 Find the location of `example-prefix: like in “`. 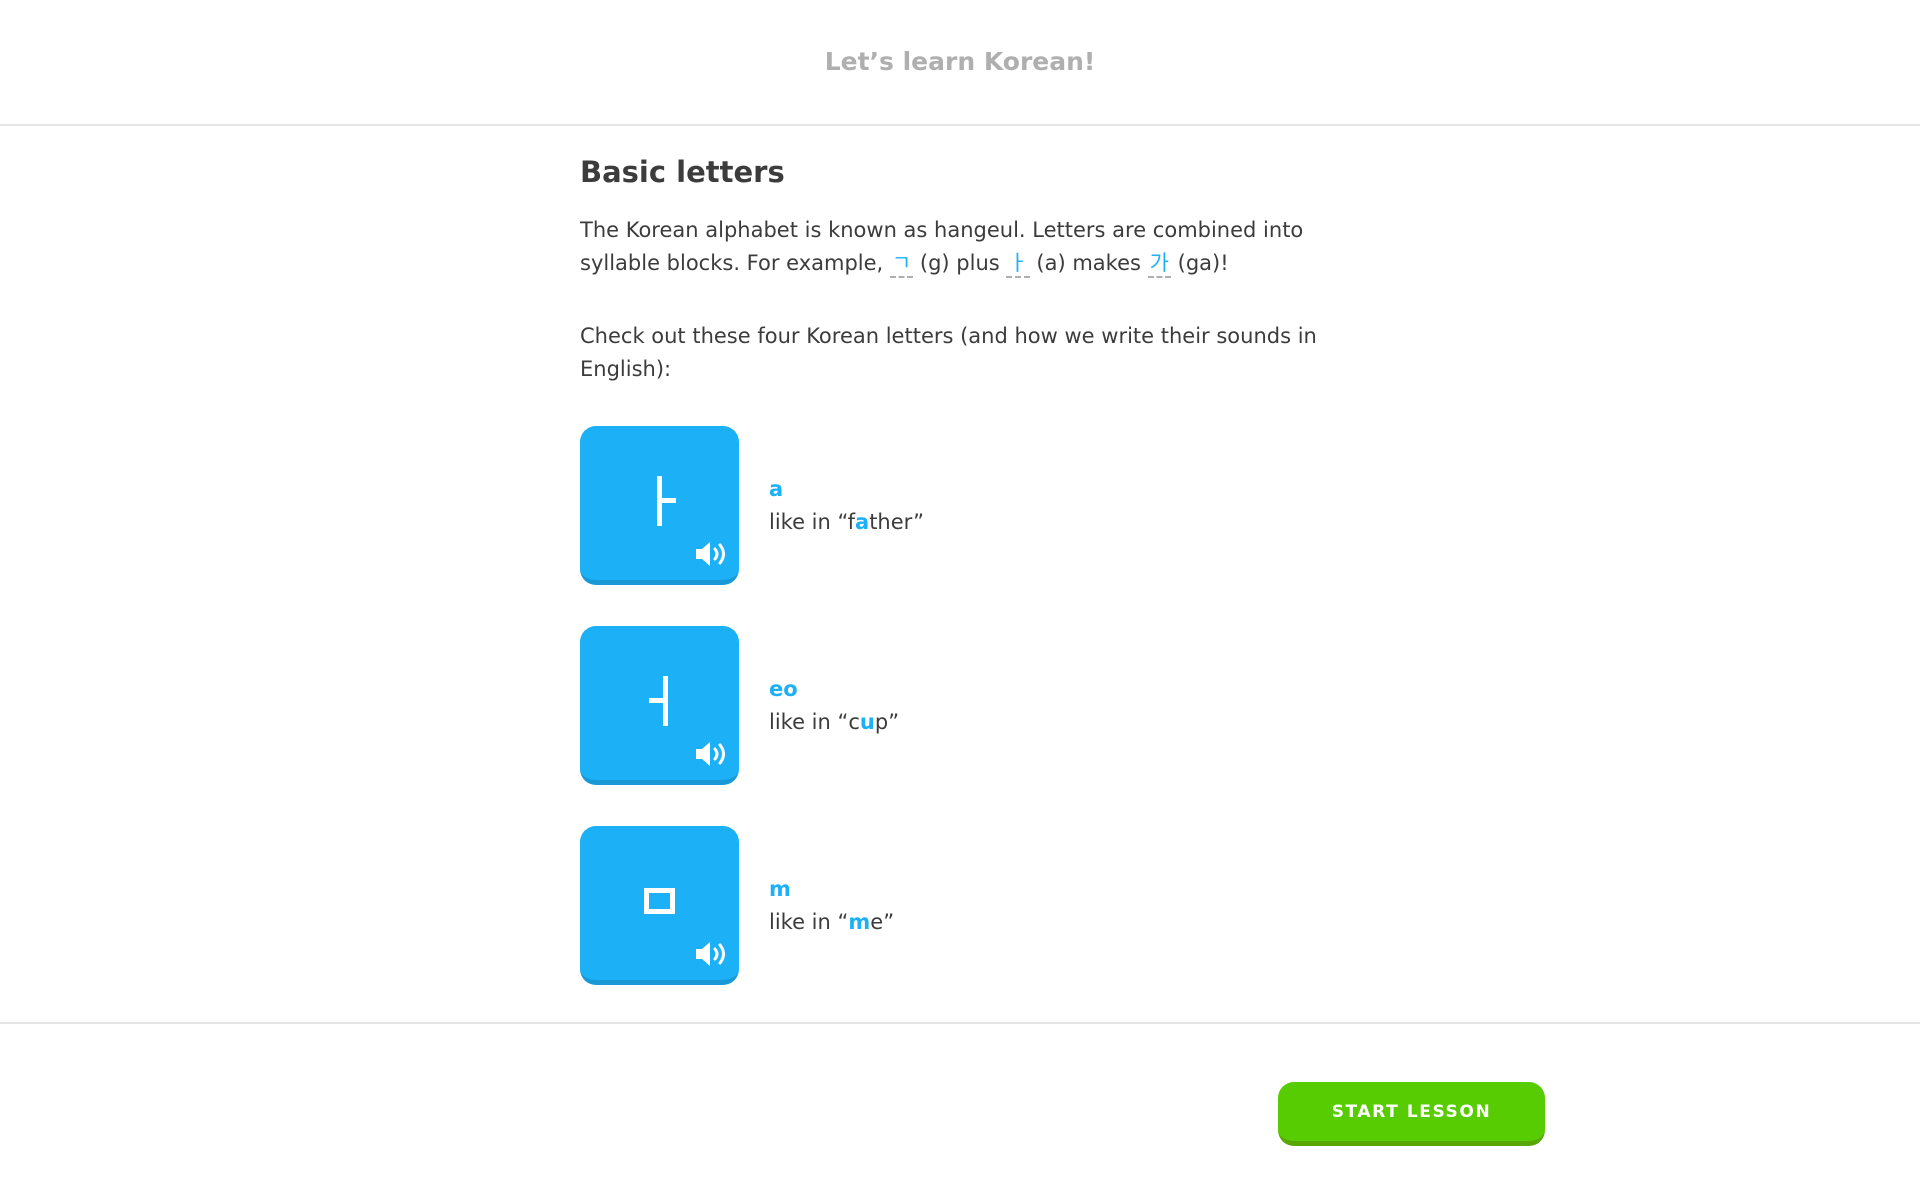

example-prefix: like in “ is located at coordinates (809, 921).